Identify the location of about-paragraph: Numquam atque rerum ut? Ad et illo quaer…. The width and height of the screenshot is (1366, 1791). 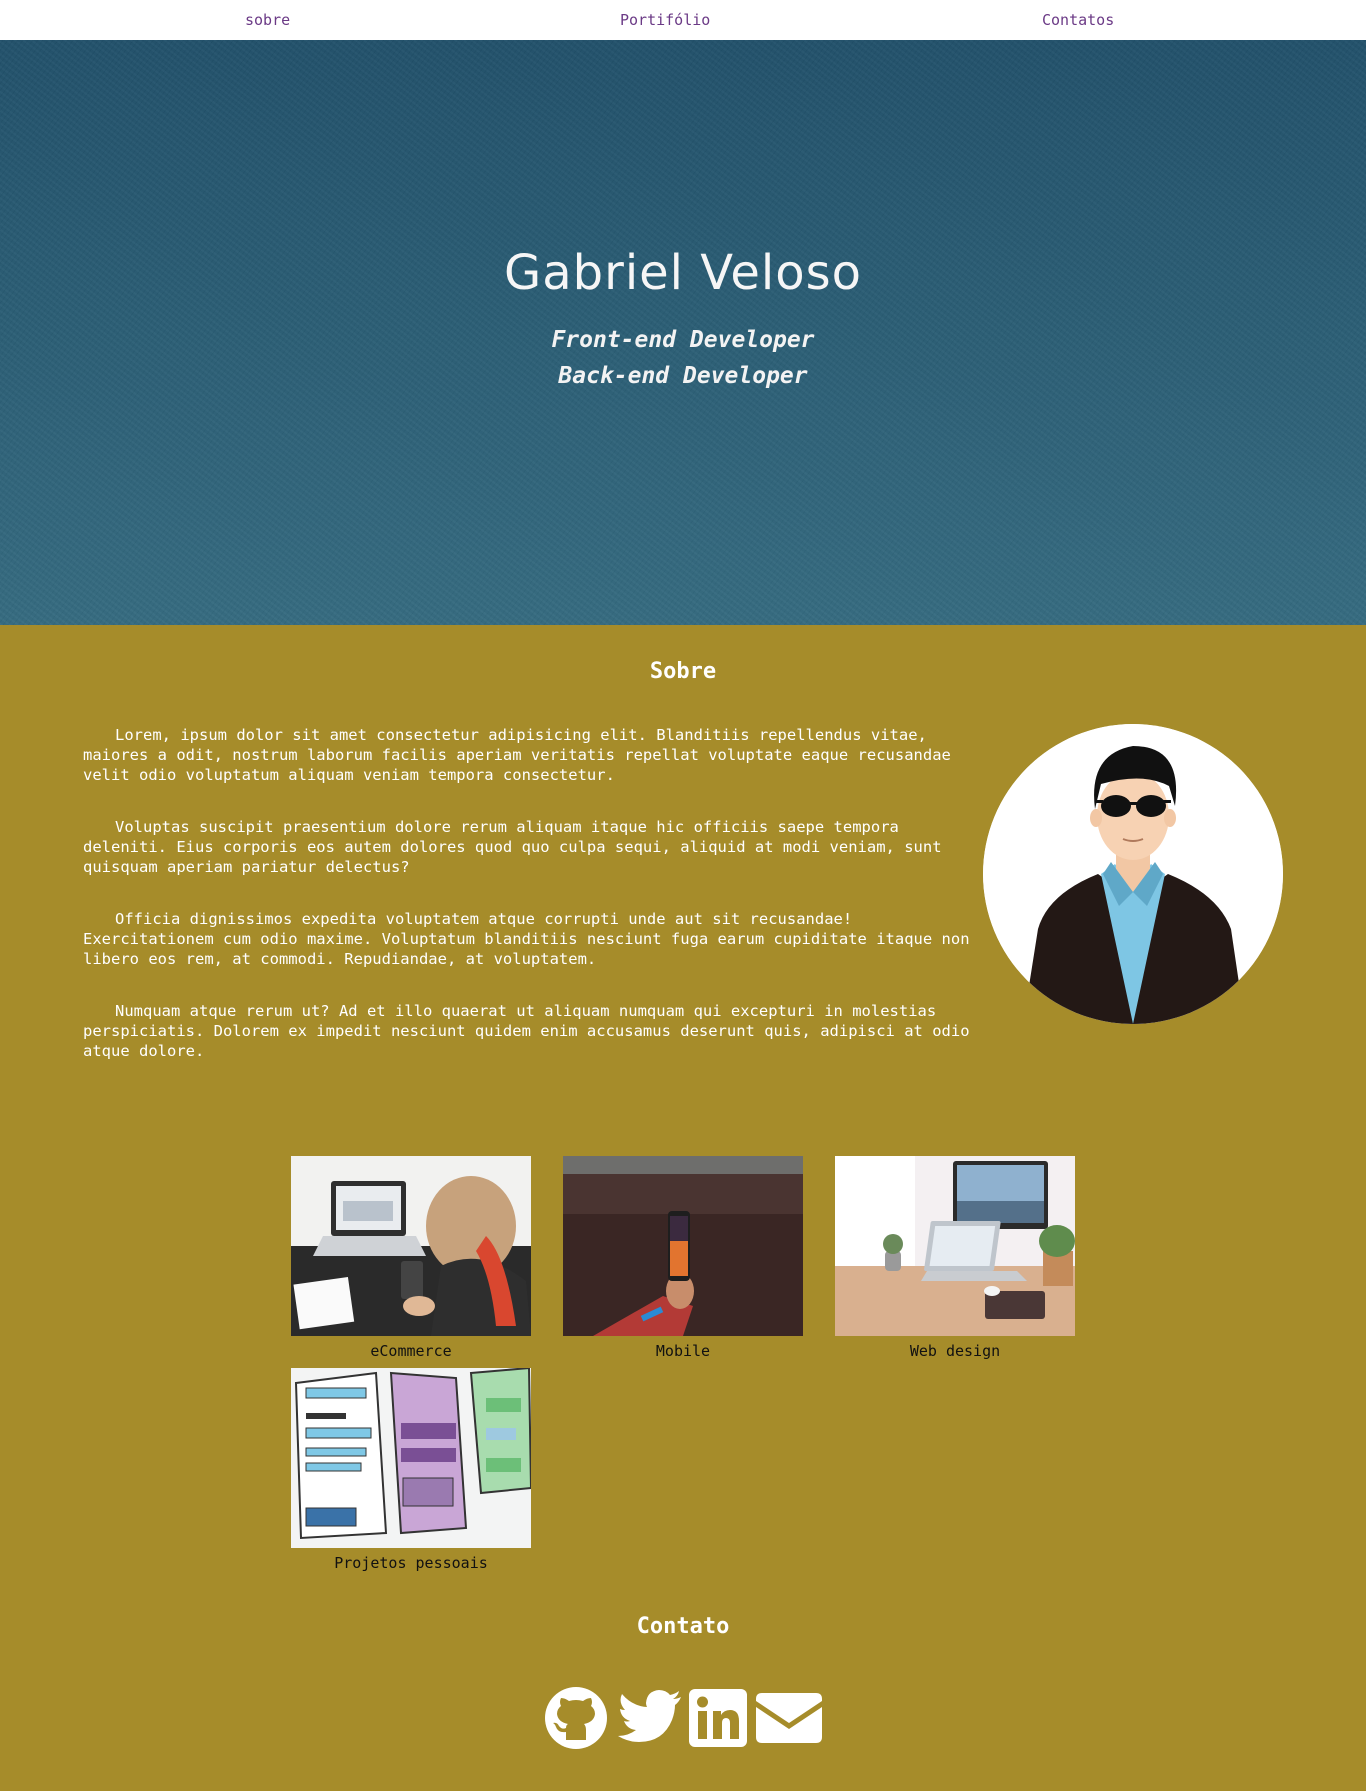
(526, 1031).